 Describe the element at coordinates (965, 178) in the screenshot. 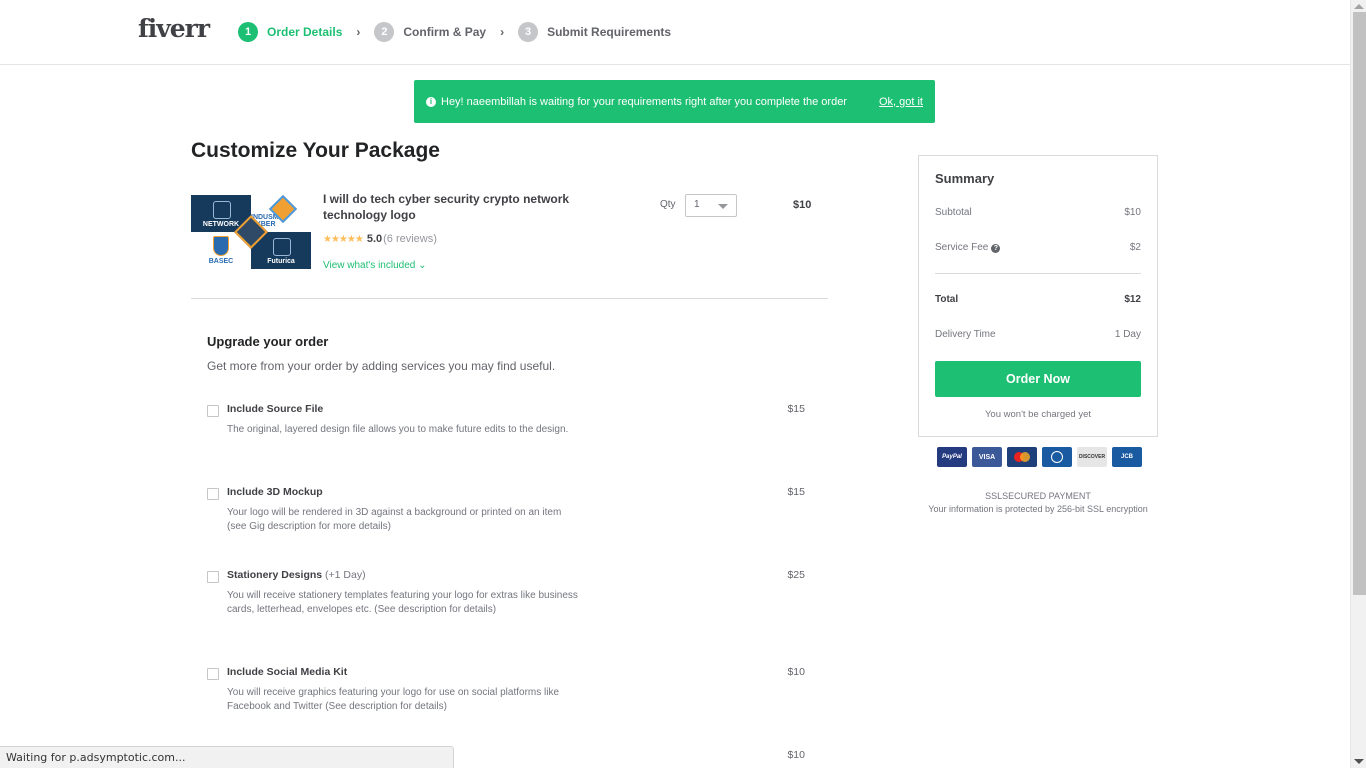

I see `summary-title: Summary` at that location.